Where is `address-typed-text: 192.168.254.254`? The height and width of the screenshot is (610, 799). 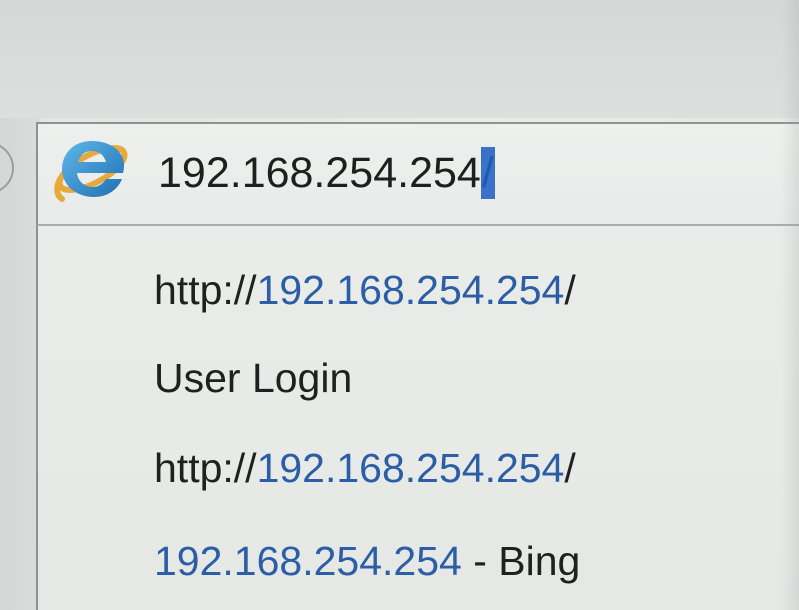 address-typed-text: 192.168.254.254 is located at coordinates (319, 173).